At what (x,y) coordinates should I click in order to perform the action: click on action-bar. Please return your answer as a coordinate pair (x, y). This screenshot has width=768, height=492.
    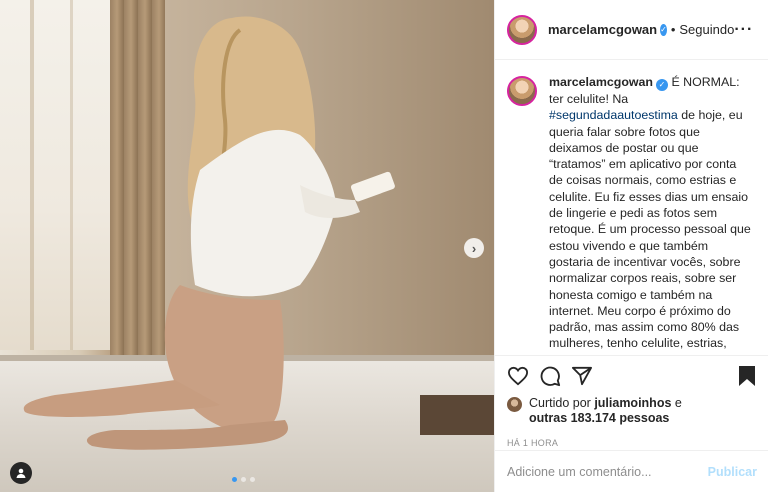
    Looking at the image, I should click on (631, 376).